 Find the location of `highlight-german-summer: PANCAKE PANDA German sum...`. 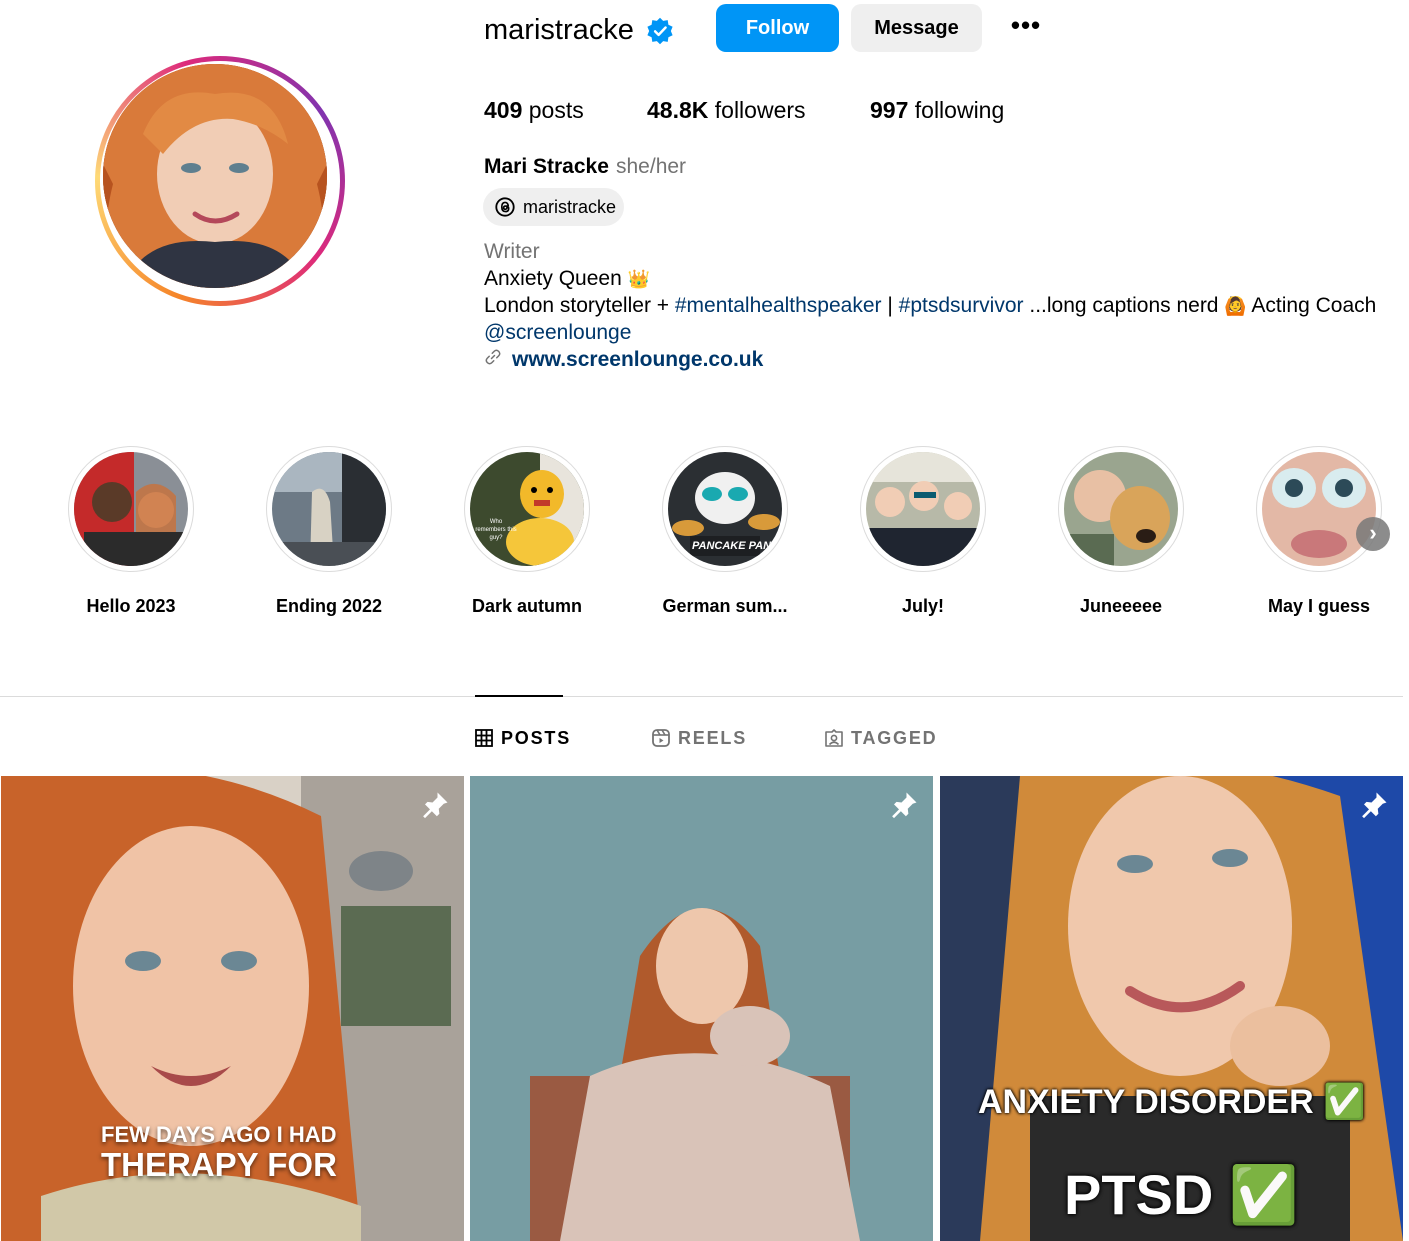

highlight-german-summer: PANCAKE PANDA German sum... is located at coordinates (725, 532).